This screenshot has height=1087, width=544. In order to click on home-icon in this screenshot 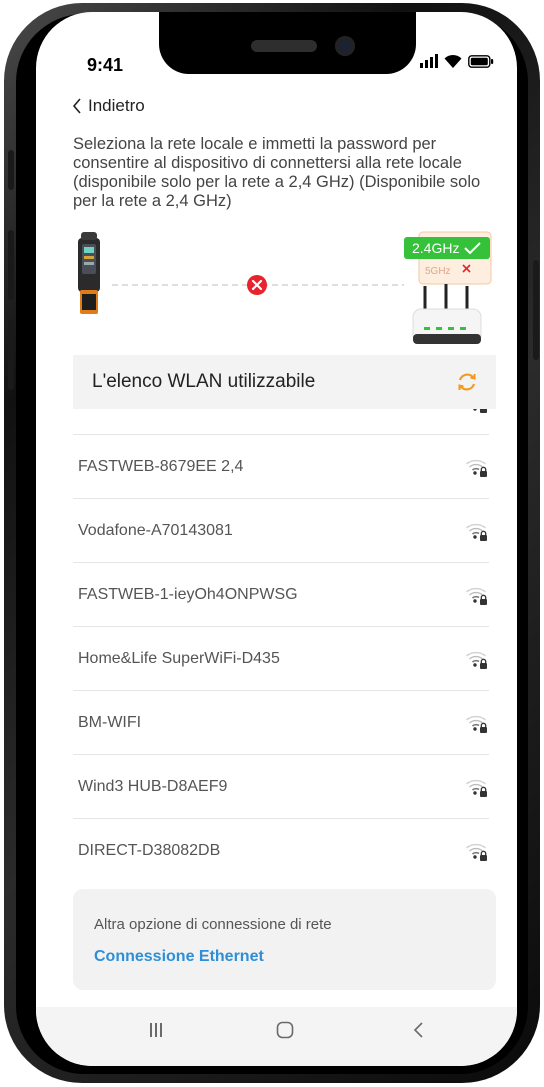, I will do `click(285, 1033)`.